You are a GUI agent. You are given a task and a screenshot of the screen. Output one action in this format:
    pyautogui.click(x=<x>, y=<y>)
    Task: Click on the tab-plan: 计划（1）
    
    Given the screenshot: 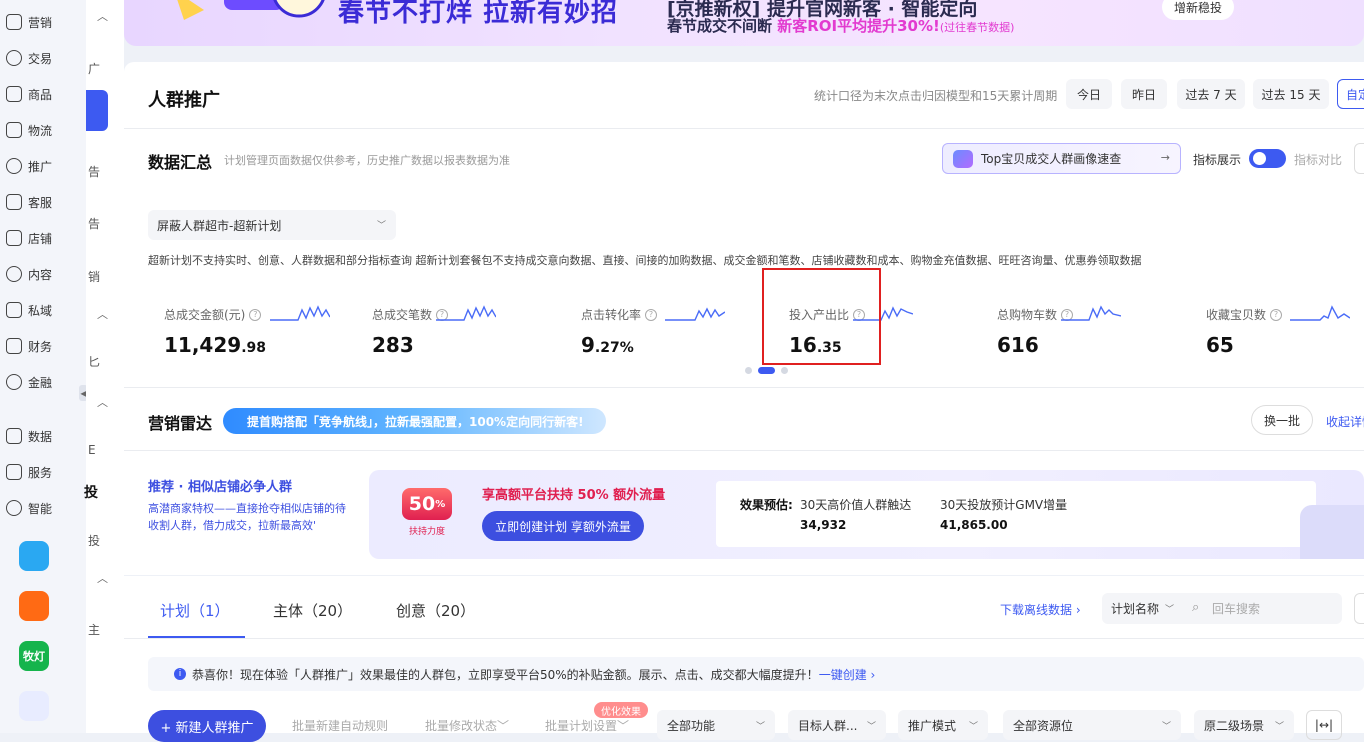 What is the action you would take?
    pyautogui.click(x=195, y=610)
    